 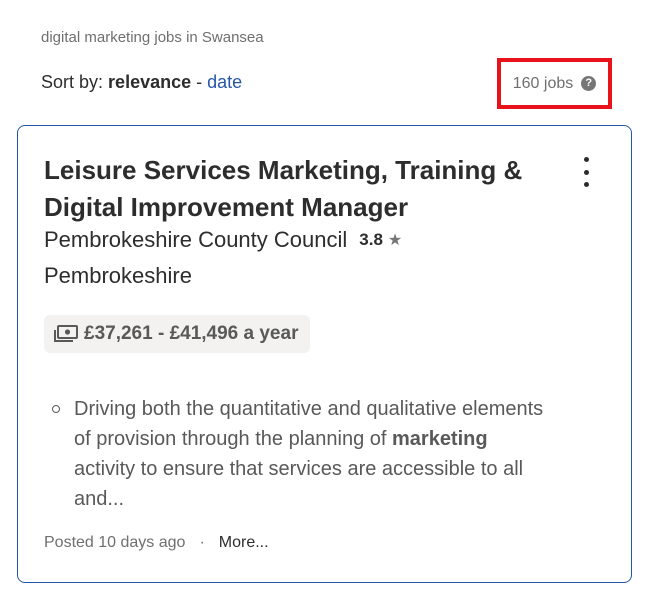 What do you see at coordinates (196, 239) in the screenshot?
I see `company-name: Pembrokeshire County Council` at bounding box center [196, 239].